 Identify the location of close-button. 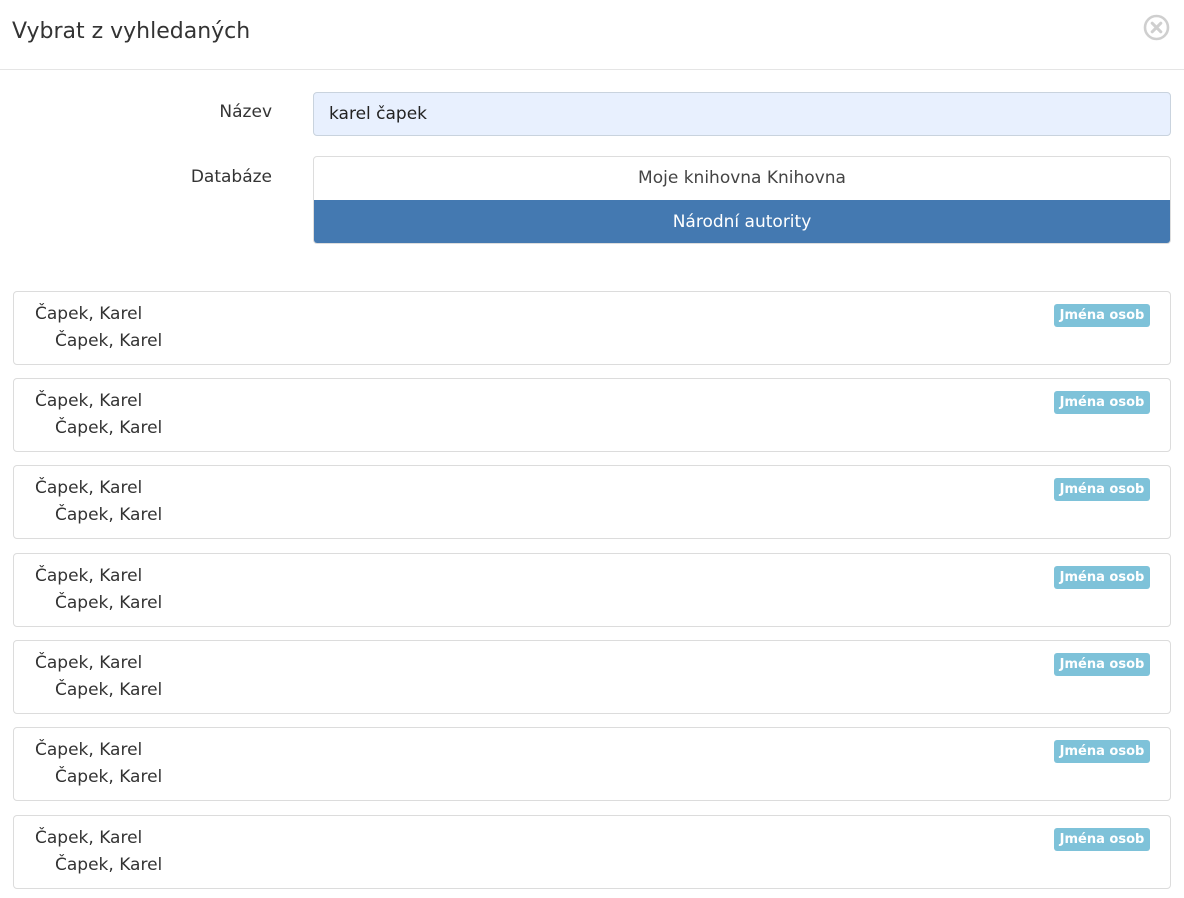
(1156, 27).